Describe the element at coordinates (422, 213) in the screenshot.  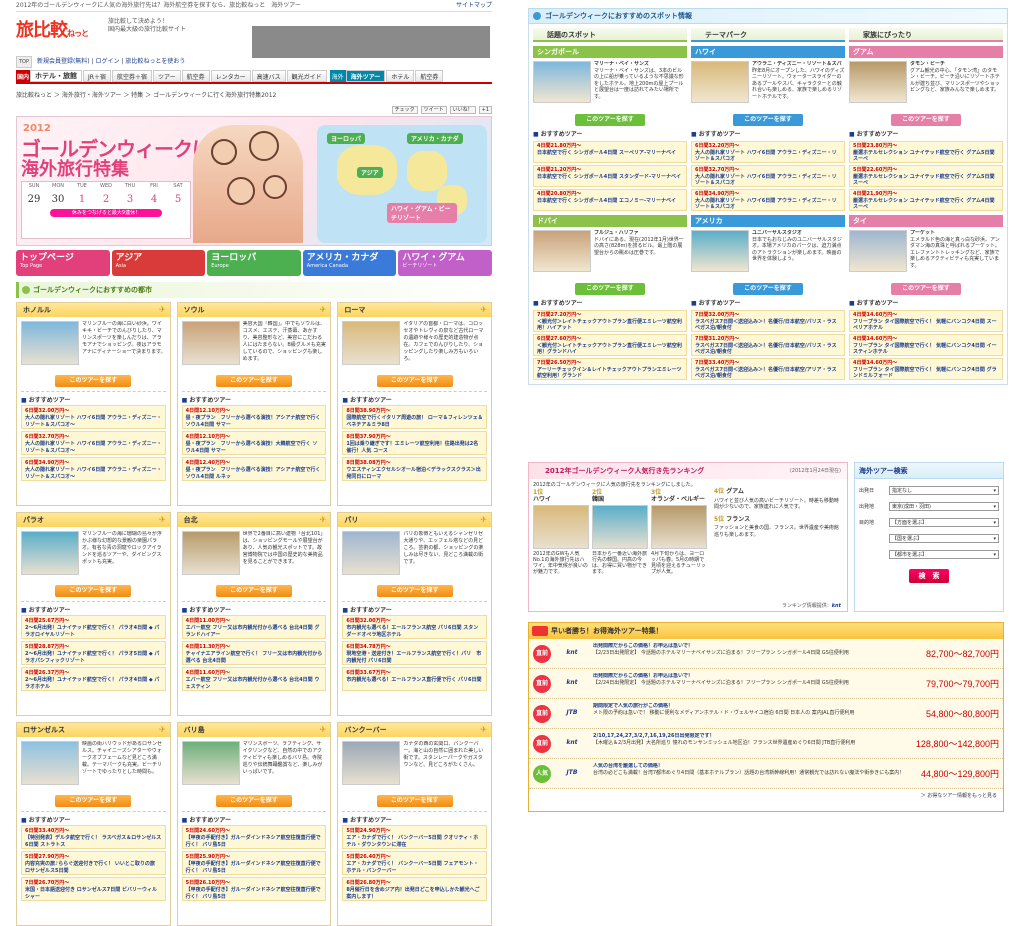
I see `map-tag-hawaii: ハワイ・グアム・ビーチリゾート` at that location.